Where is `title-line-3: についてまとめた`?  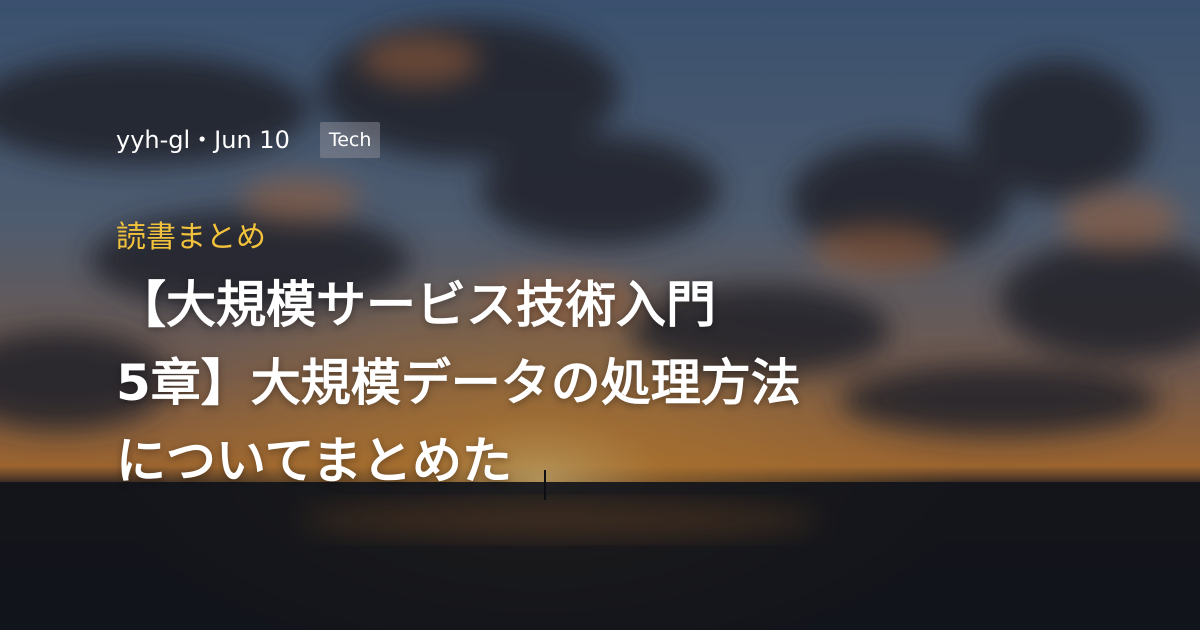 title-line-3: についてまとめた is located at coordinates (314, 461).